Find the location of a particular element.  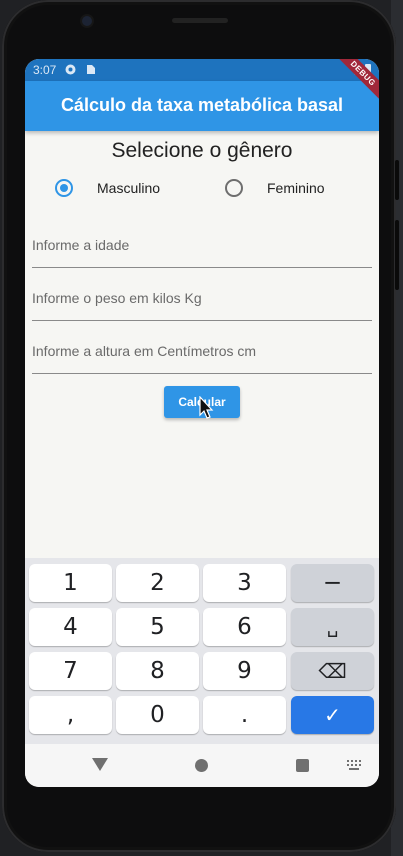

weight-field is located at coordinates (202, 299).